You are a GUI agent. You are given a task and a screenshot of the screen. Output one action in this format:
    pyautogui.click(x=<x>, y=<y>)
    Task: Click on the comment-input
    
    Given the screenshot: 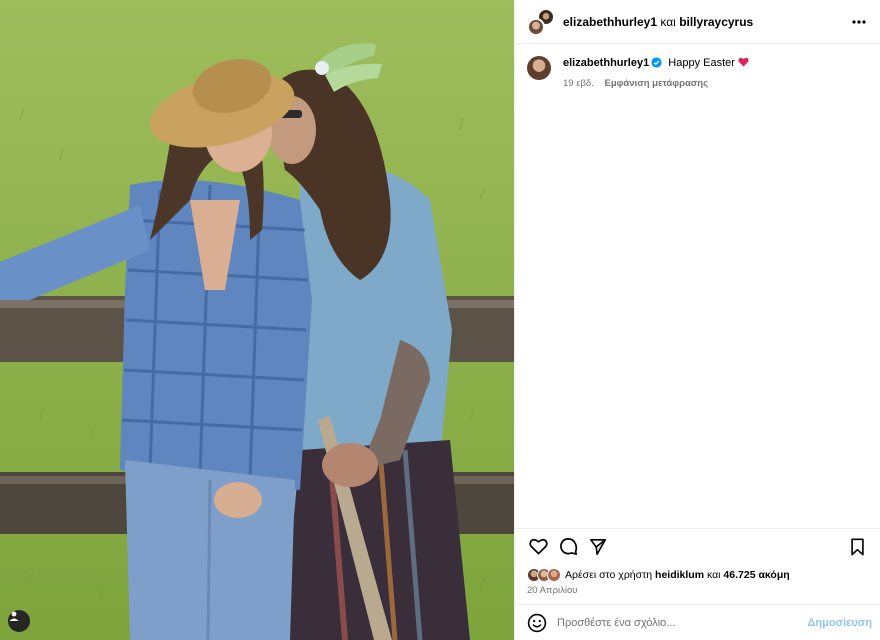 What is the action you would take?
    pyautogui.click(x=682, y=622)
    